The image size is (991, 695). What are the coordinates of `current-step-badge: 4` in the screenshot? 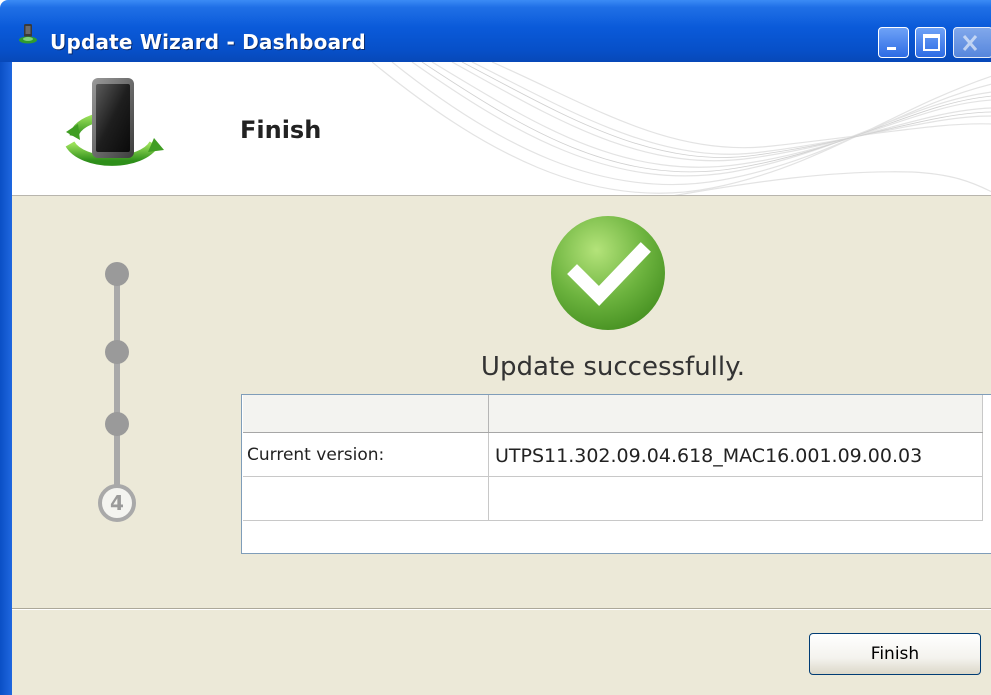 It's located at (117, 503).